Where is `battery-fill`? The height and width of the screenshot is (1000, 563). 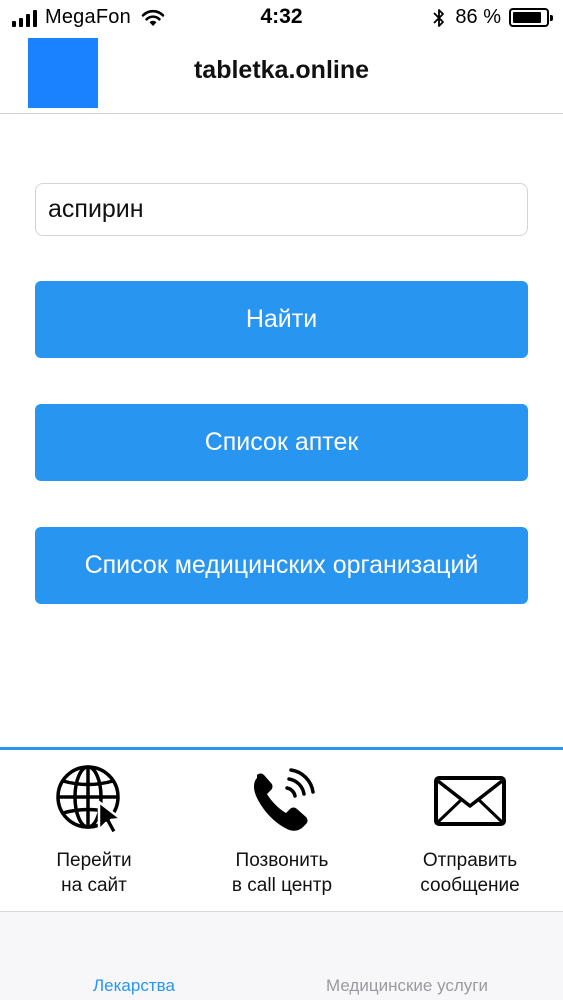
battery-fill is located at coordinates (527, 17).